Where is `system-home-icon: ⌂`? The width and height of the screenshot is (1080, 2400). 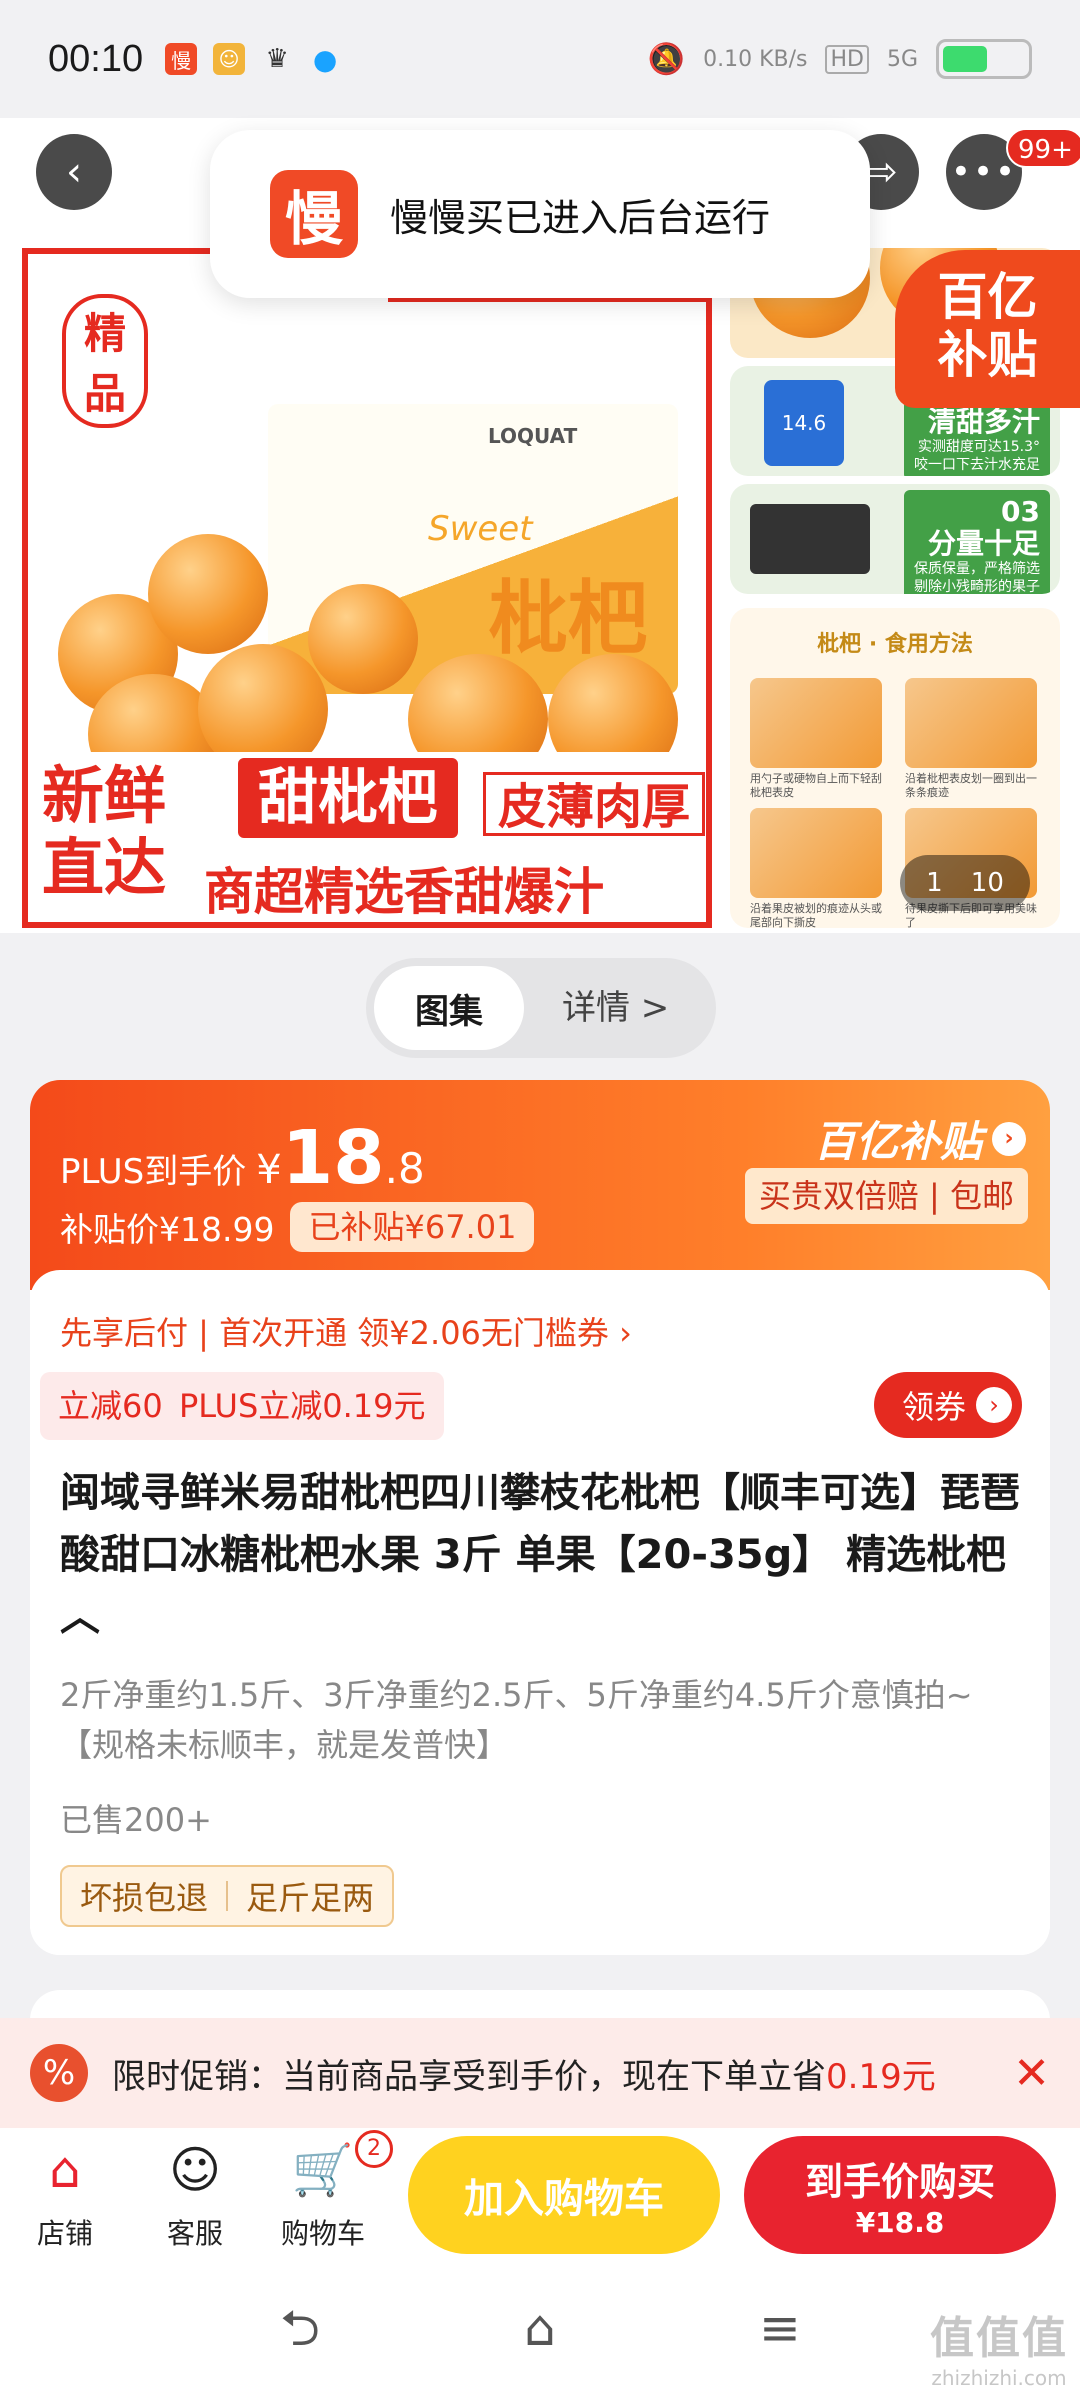 system-home-icon: ⌂ is located at coordinates (540, 2328).